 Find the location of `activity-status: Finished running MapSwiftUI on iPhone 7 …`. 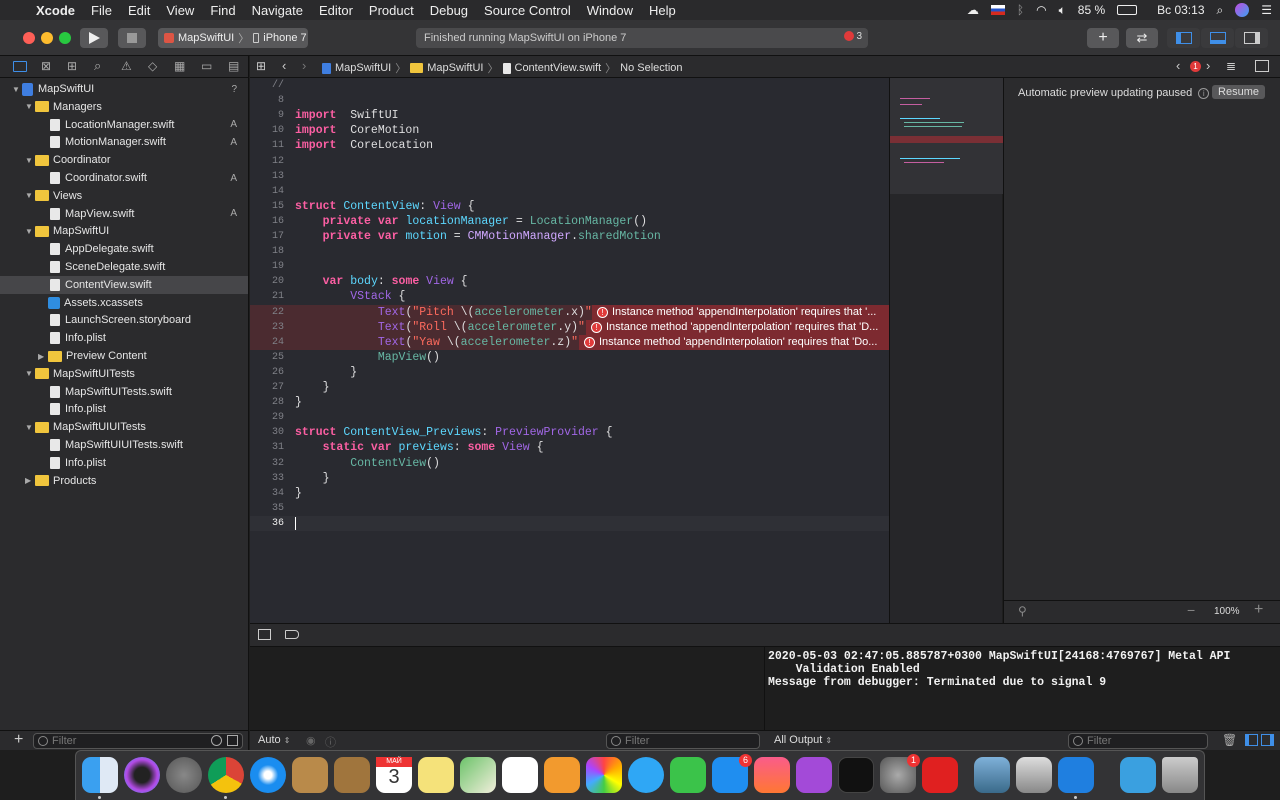

activity-status: Finished running MapSwiftUI on iPhone 7 … is located at coordinates (642, 38).